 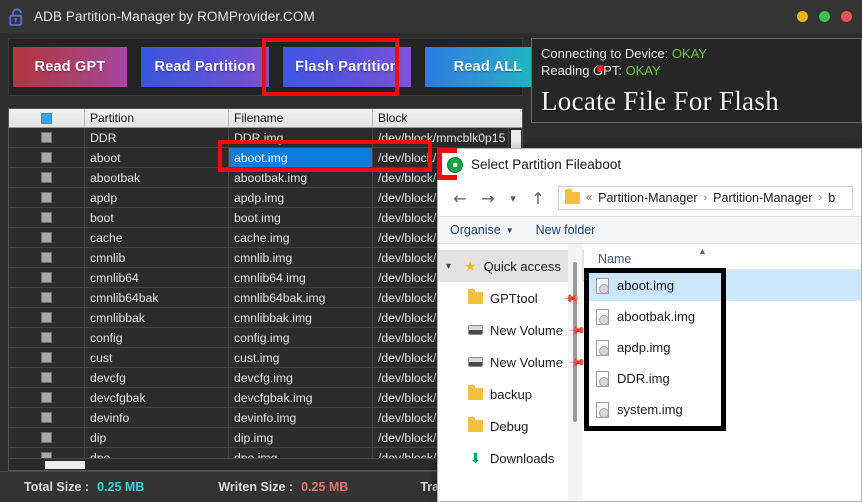 What do you see at coordinates (301, 197) in the screenshot?
I see `cell-filename: apdp.img` at bounding box center [301, 197].